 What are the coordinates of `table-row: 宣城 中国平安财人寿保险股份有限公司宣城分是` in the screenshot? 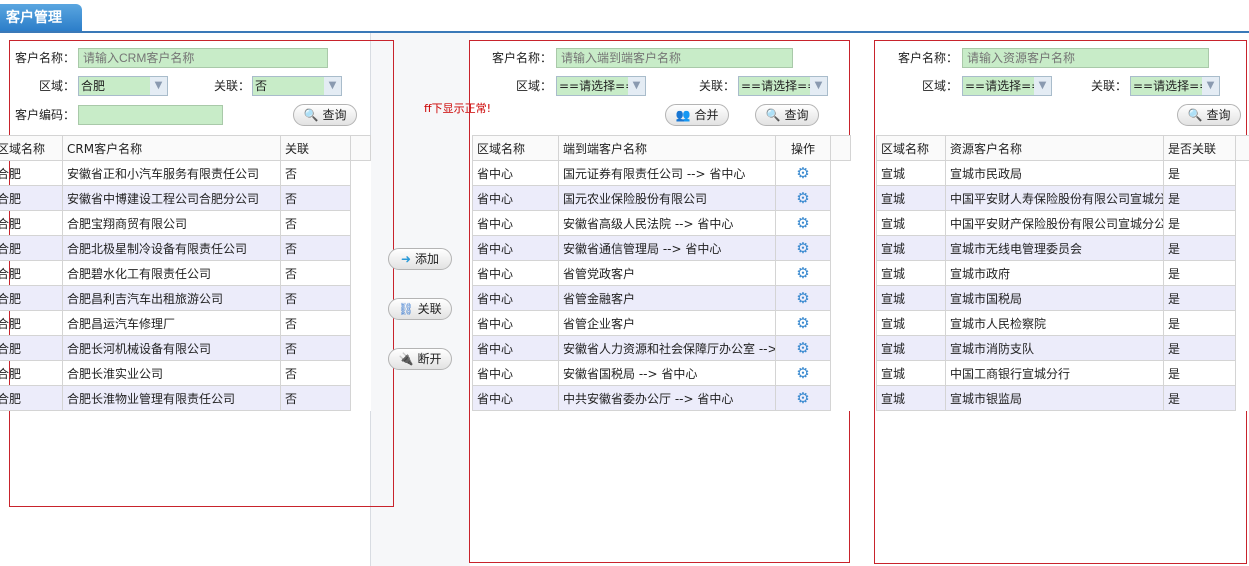 It's located at (1062, 198).